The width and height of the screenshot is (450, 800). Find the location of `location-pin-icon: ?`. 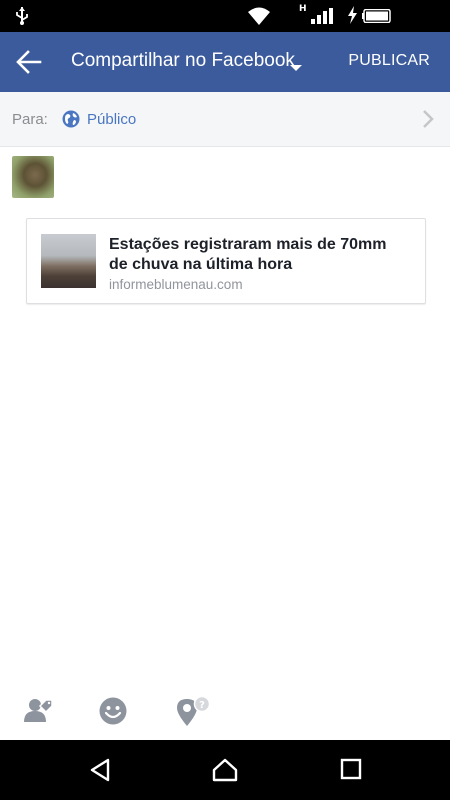

location-pin-icon: ? is located at coordinates (193, 714).